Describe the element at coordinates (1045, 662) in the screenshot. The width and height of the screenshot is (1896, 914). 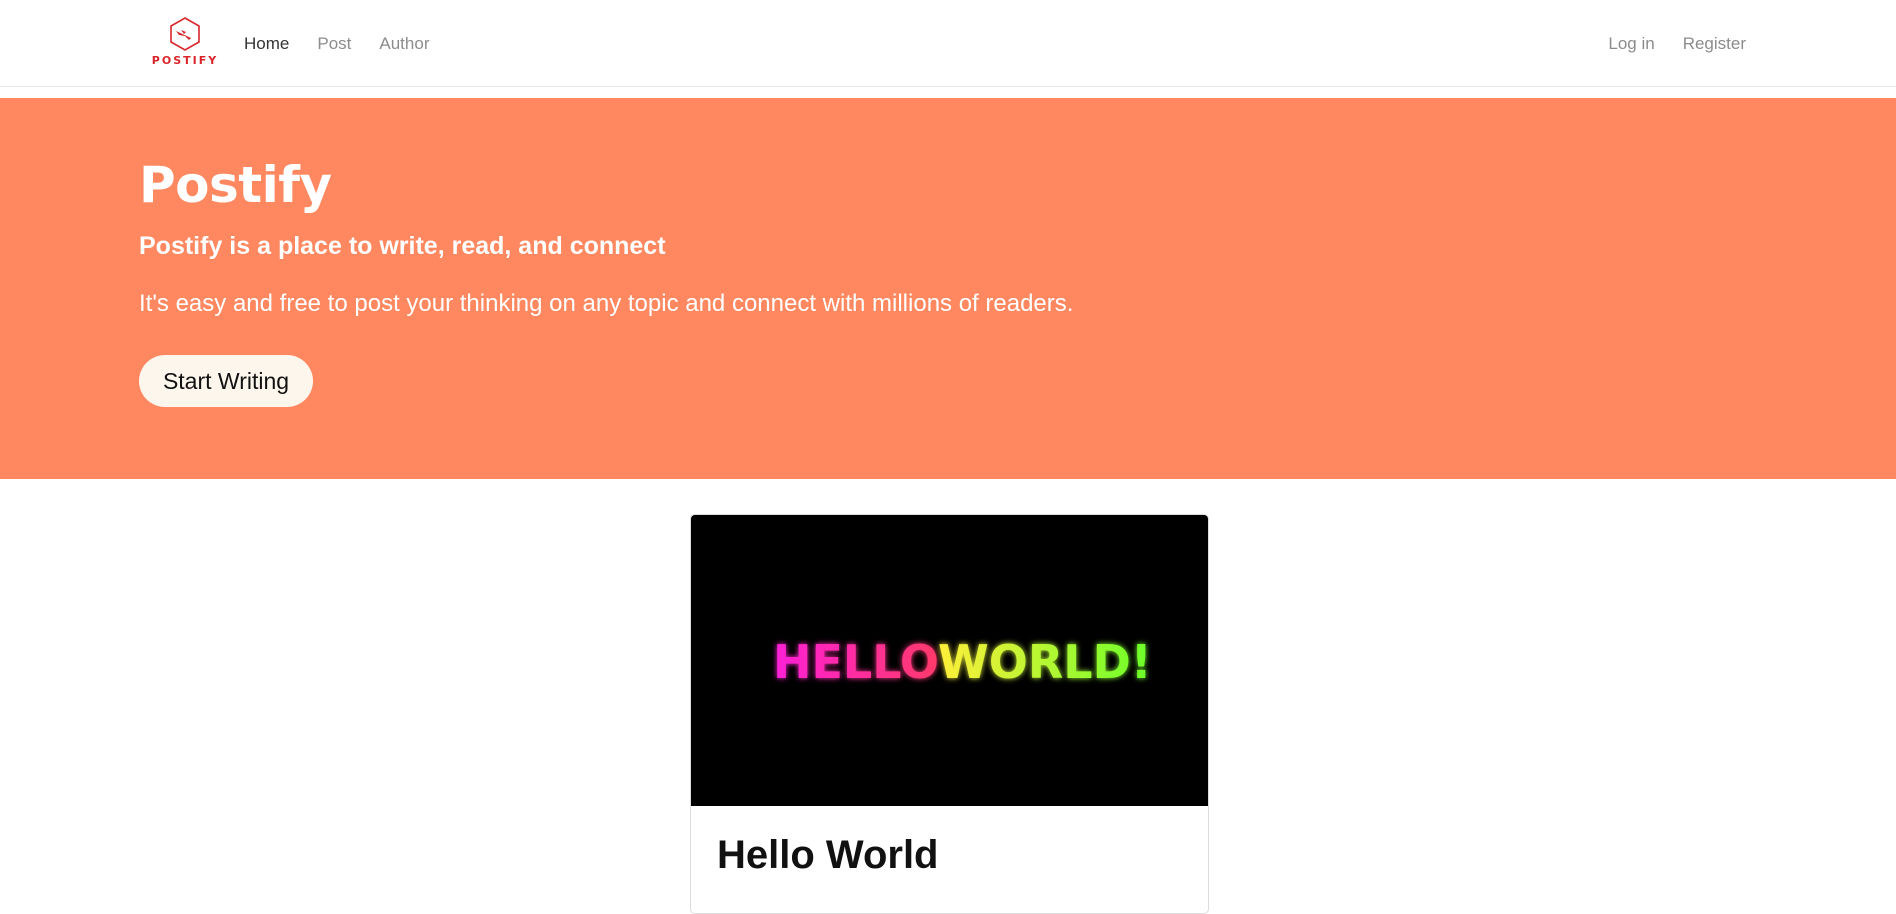
I see `image-text-world: WORLD!` at that location.